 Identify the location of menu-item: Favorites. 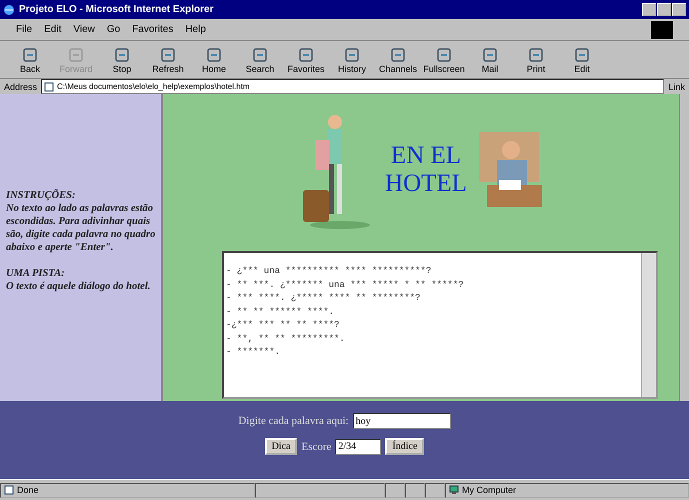
(153, 29).